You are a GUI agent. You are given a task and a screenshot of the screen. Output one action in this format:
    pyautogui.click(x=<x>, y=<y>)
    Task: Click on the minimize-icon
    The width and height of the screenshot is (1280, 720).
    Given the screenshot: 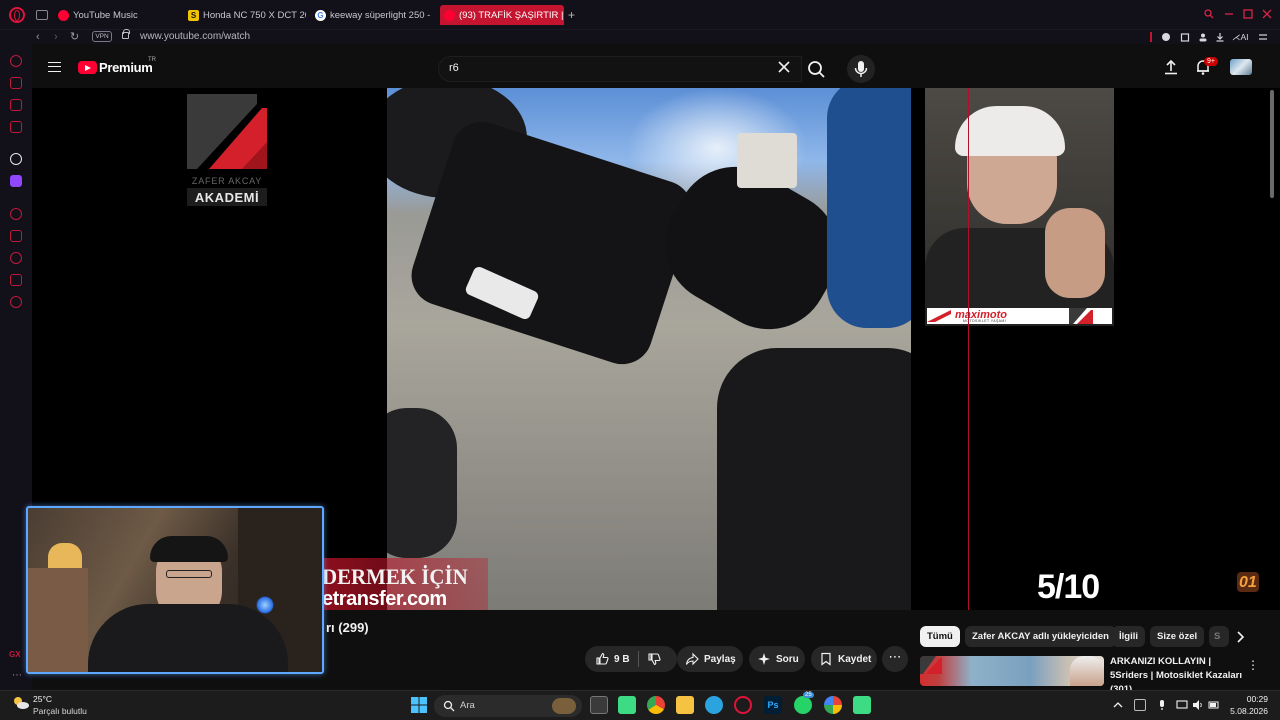 What is the action you would take?
    pyautogui.click(x=1229, y=14)
    